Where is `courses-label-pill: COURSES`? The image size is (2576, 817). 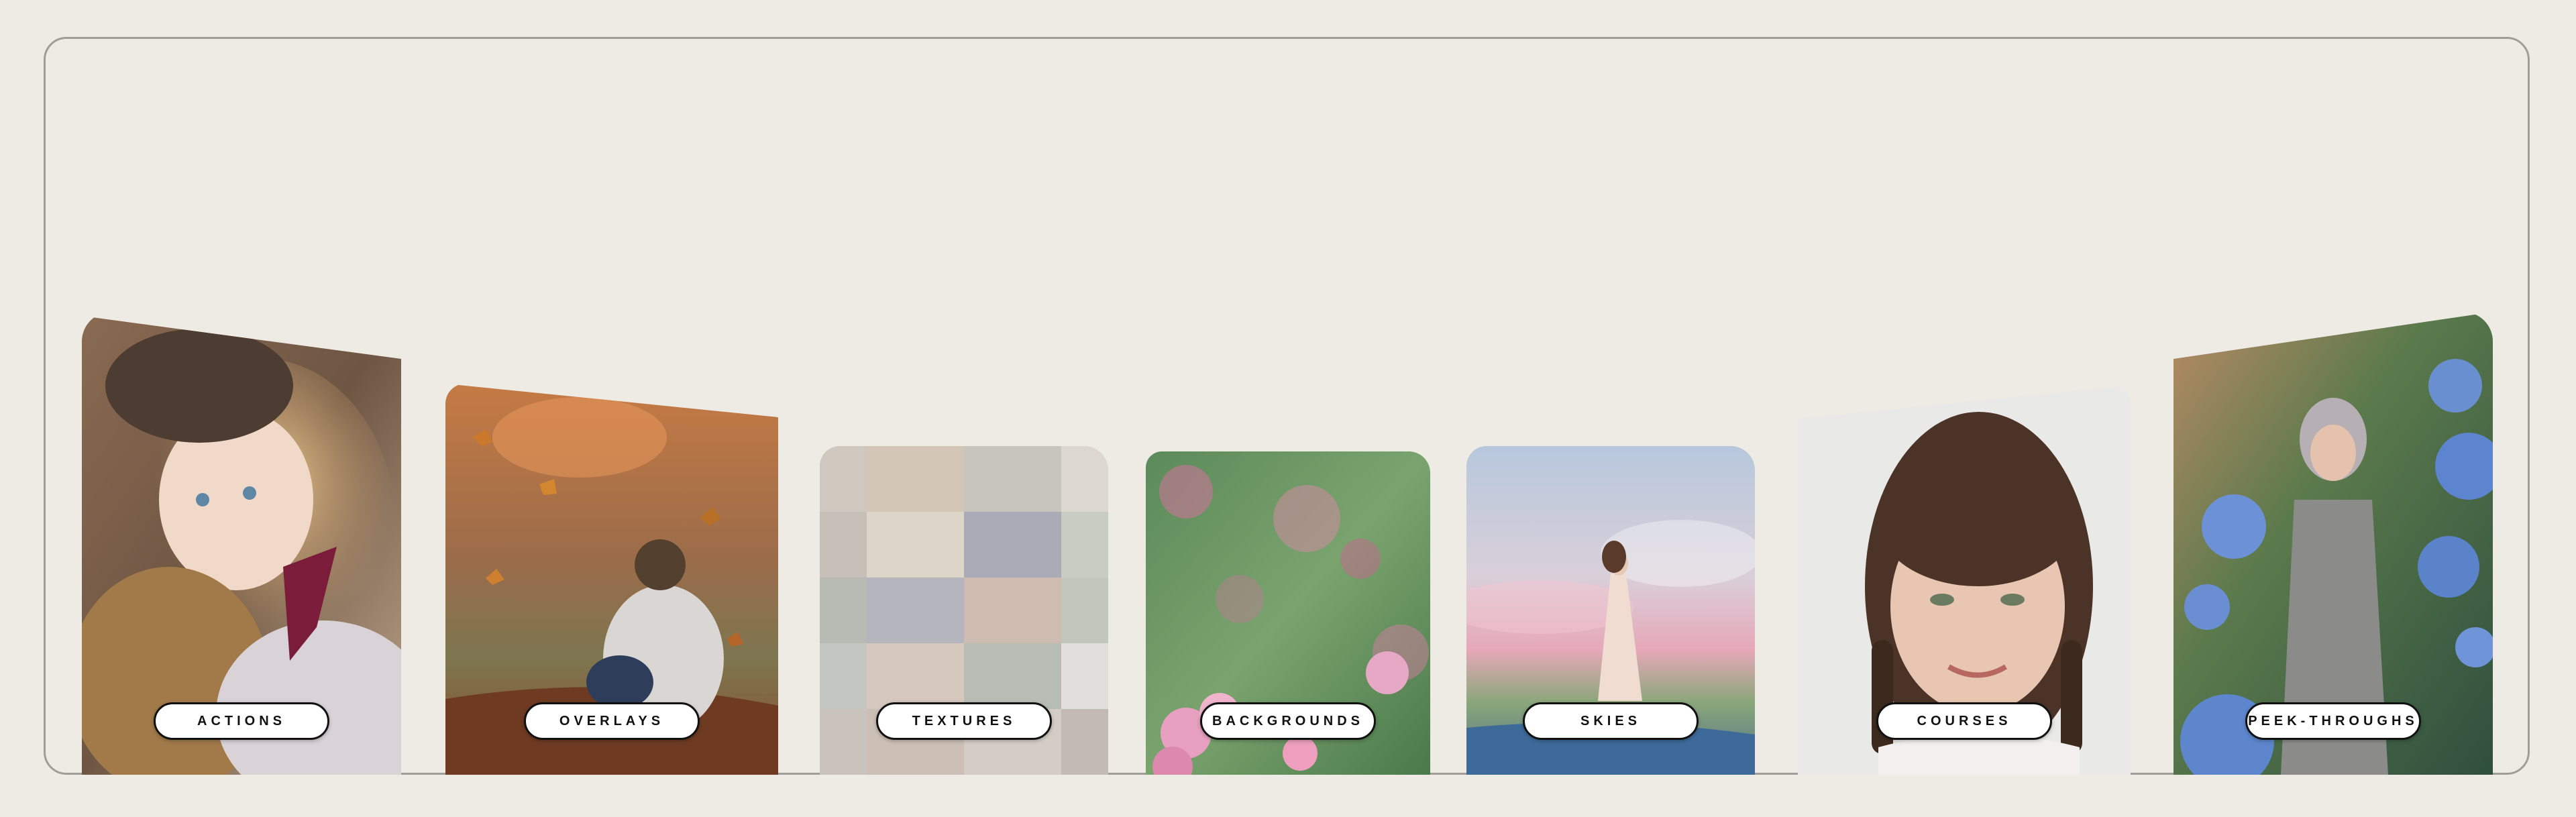 courses-label-pill: COURSES is located at coordinates (1964, 721).